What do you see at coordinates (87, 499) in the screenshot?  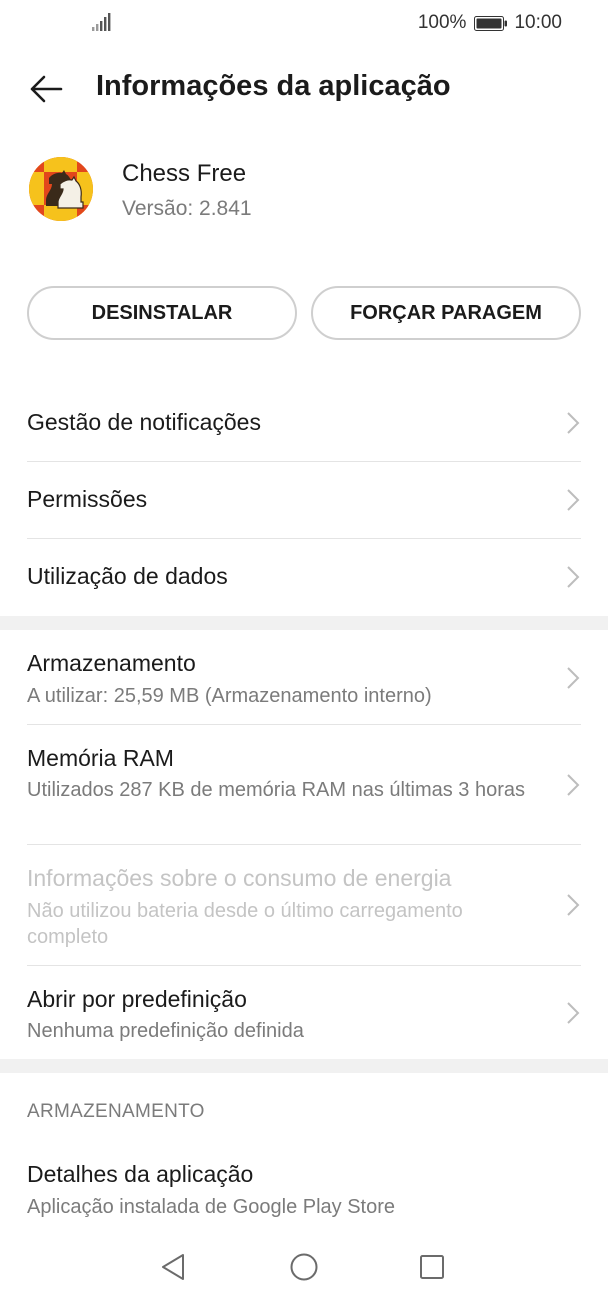 I see `row-title: Permissões` at bounding box center [87, 499].